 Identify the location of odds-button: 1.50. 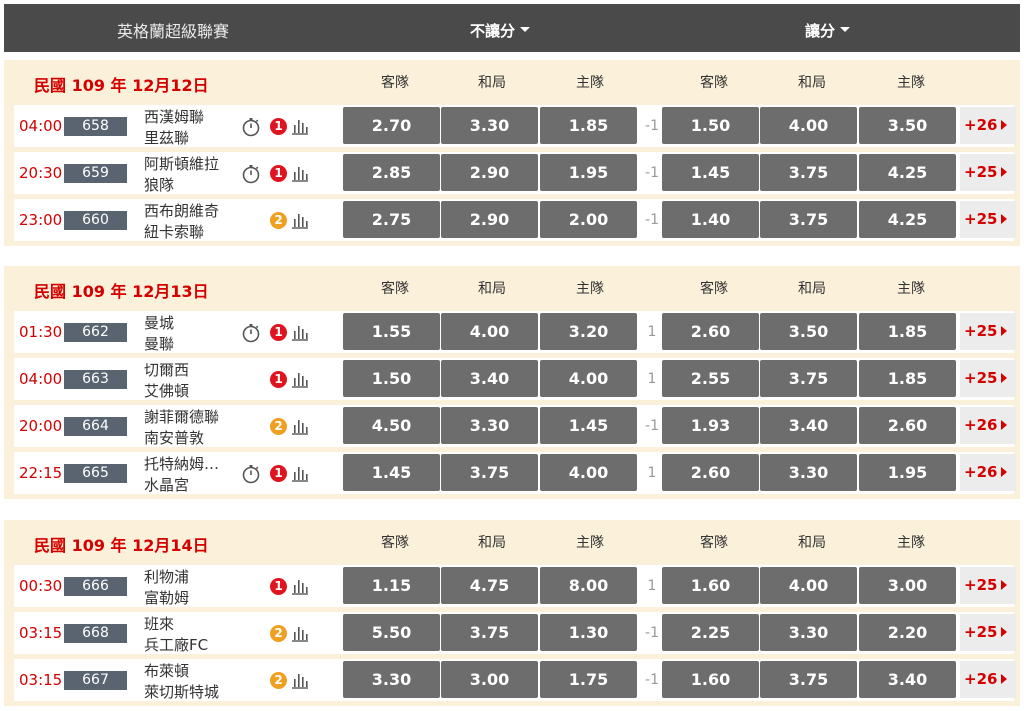
(391, 378).